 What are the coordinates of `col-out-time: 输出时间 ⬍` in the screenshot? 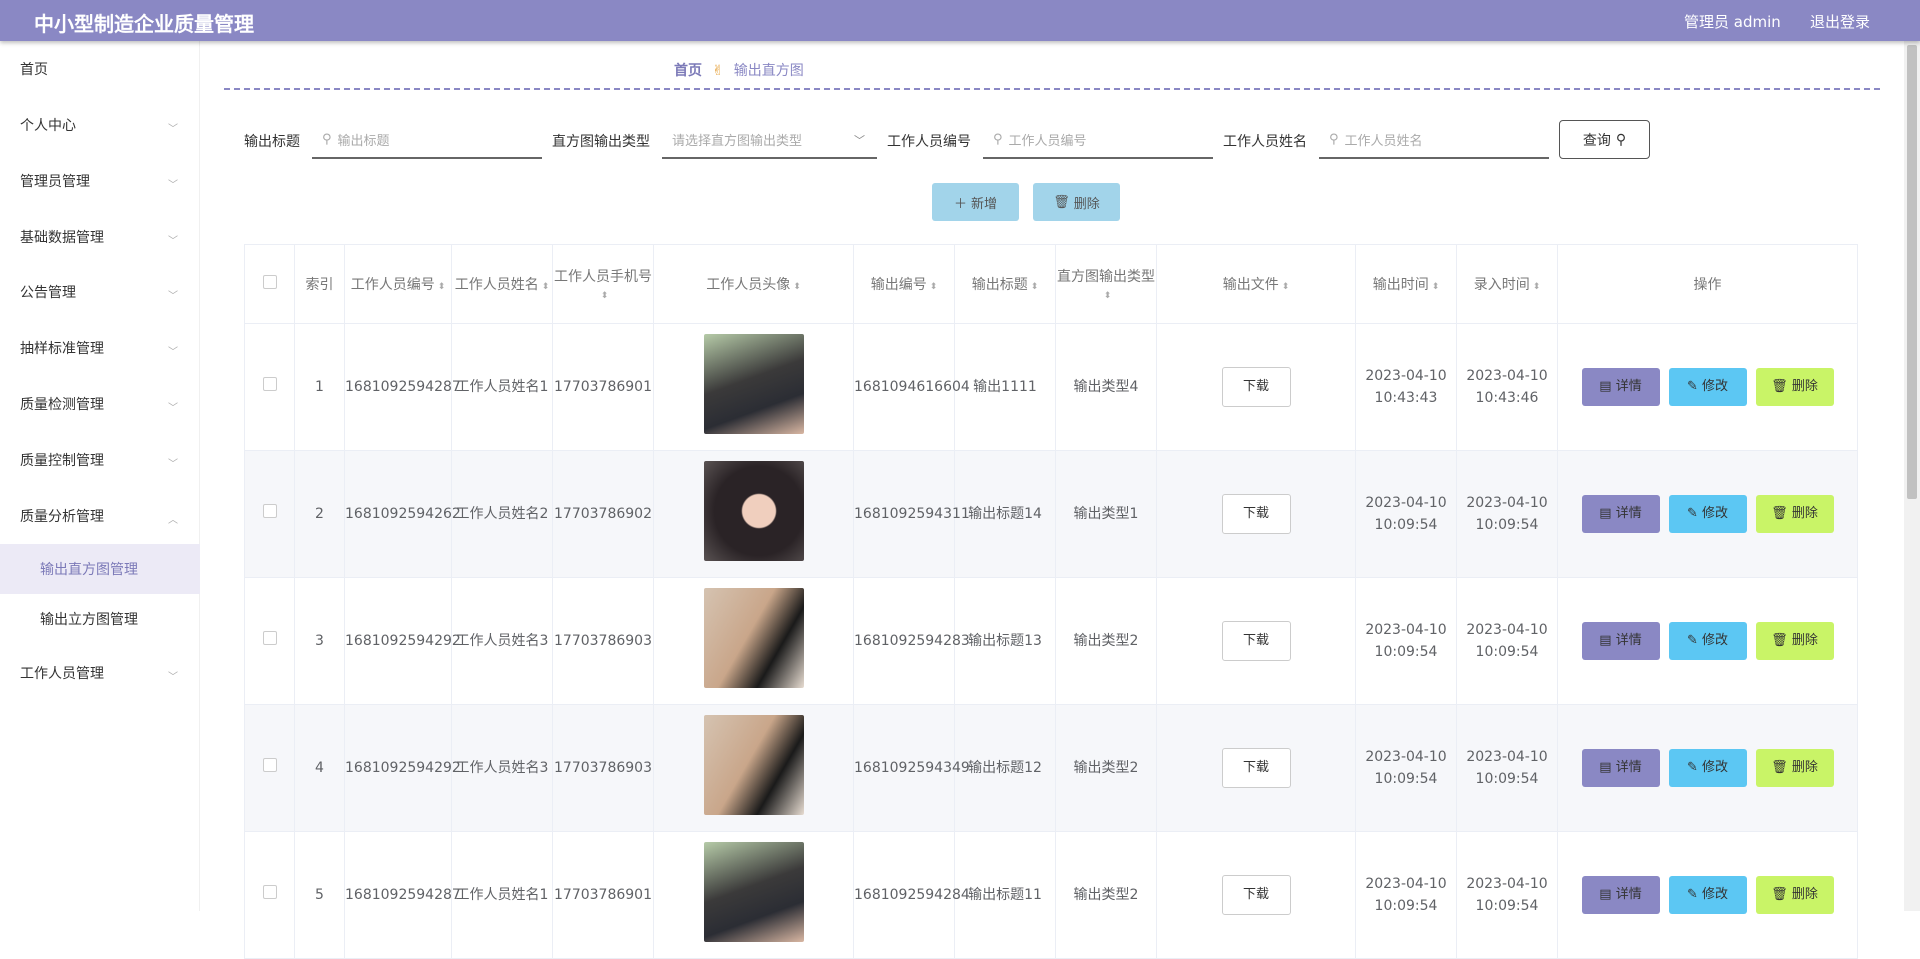 It's located at (1406, 284).